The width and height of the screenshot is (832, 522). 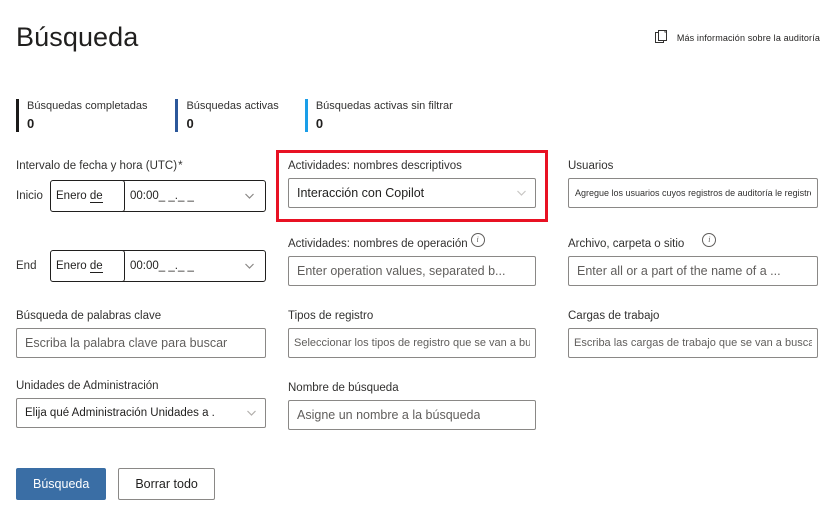 What do you see at coordinates (748, 37) in the screenshot?
I see `audit-help-link-label: Más información sobre la auditoría` at bounding box center [748, 37].